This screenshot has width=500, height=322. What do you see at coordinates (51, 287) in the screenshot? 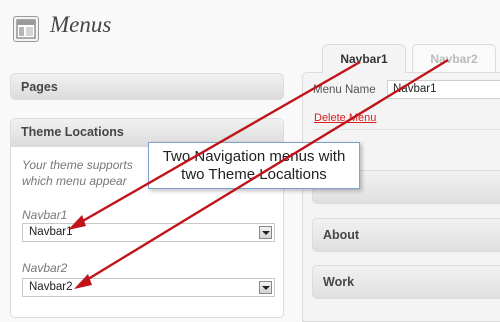
I see `location-select-value: Navbar2` at bounding box center [51, 287].